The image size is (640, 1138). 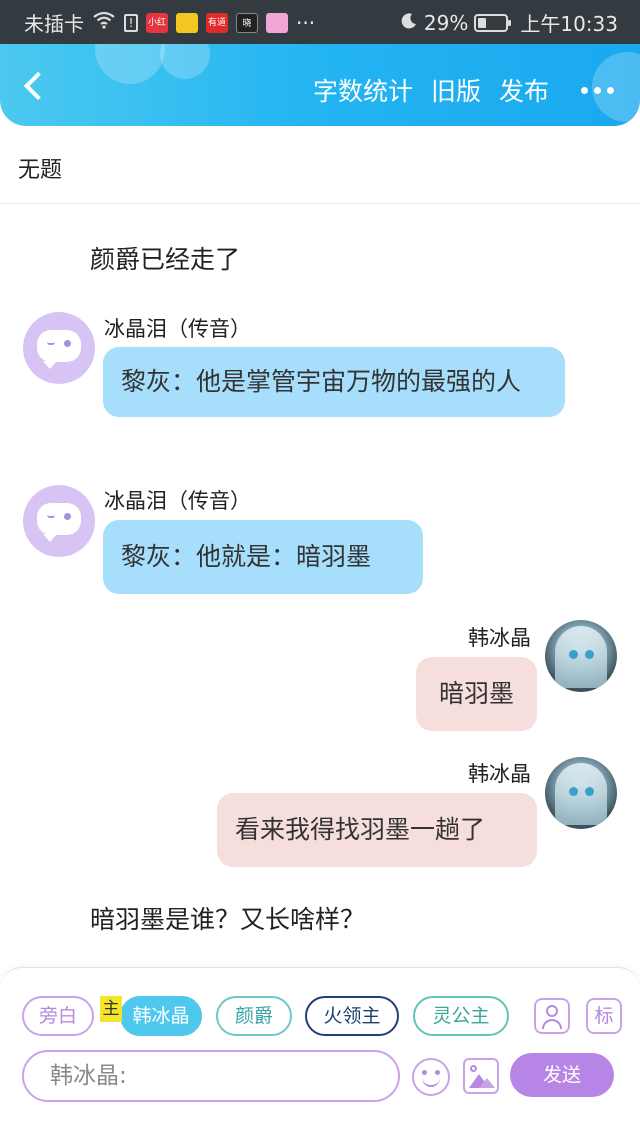 What do you see at coordinates (157, 22) in the screenshot?
I see `xiaohongshu-app-icon: 小红书` at bounding box center [157, 22].